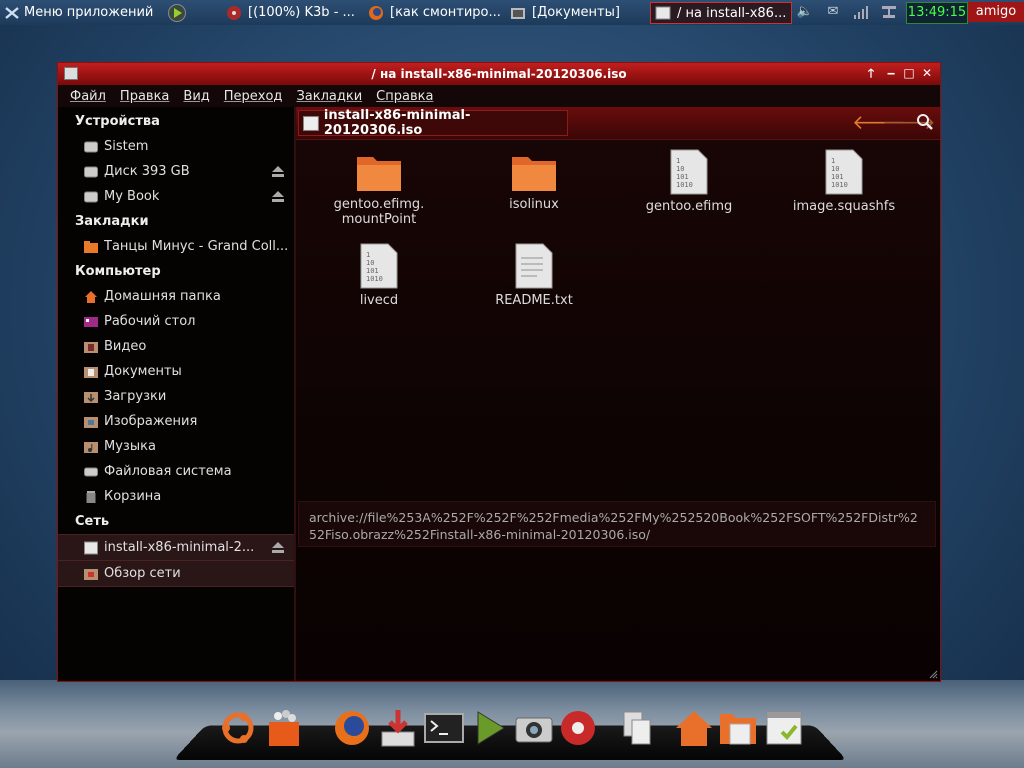 This screenshot has width=1024, height=768. Describe the element at coordinates (379, 275) in the screenshot. I see `file-item: 1 10 101 1010 livecd` at that location.